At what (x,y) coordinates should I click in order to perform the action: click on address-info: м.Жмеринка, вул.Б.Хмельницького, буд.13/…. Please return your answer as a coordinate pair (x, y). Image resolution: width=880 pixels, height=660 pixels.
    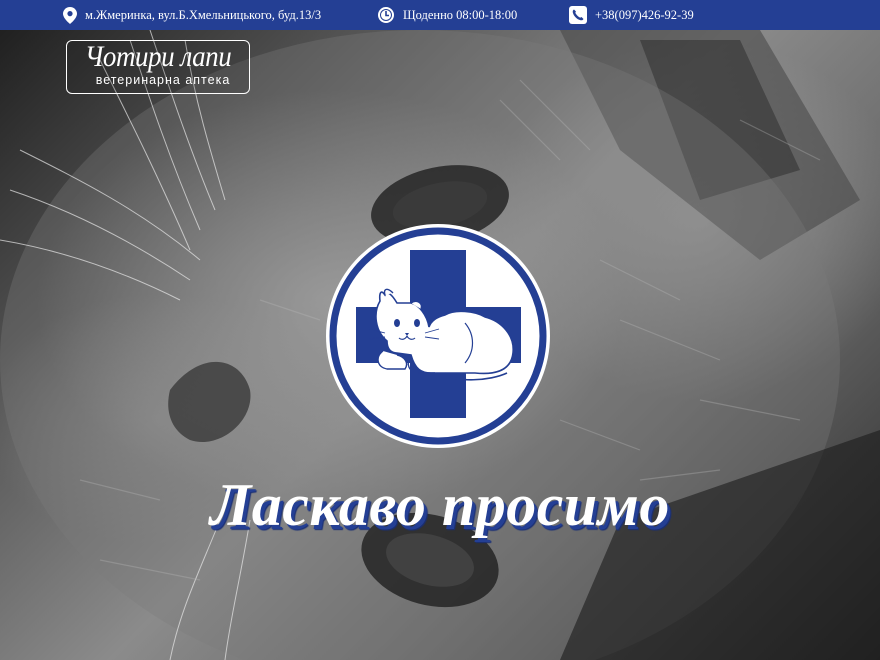
    Looking at the image, I should click on (192, 15).